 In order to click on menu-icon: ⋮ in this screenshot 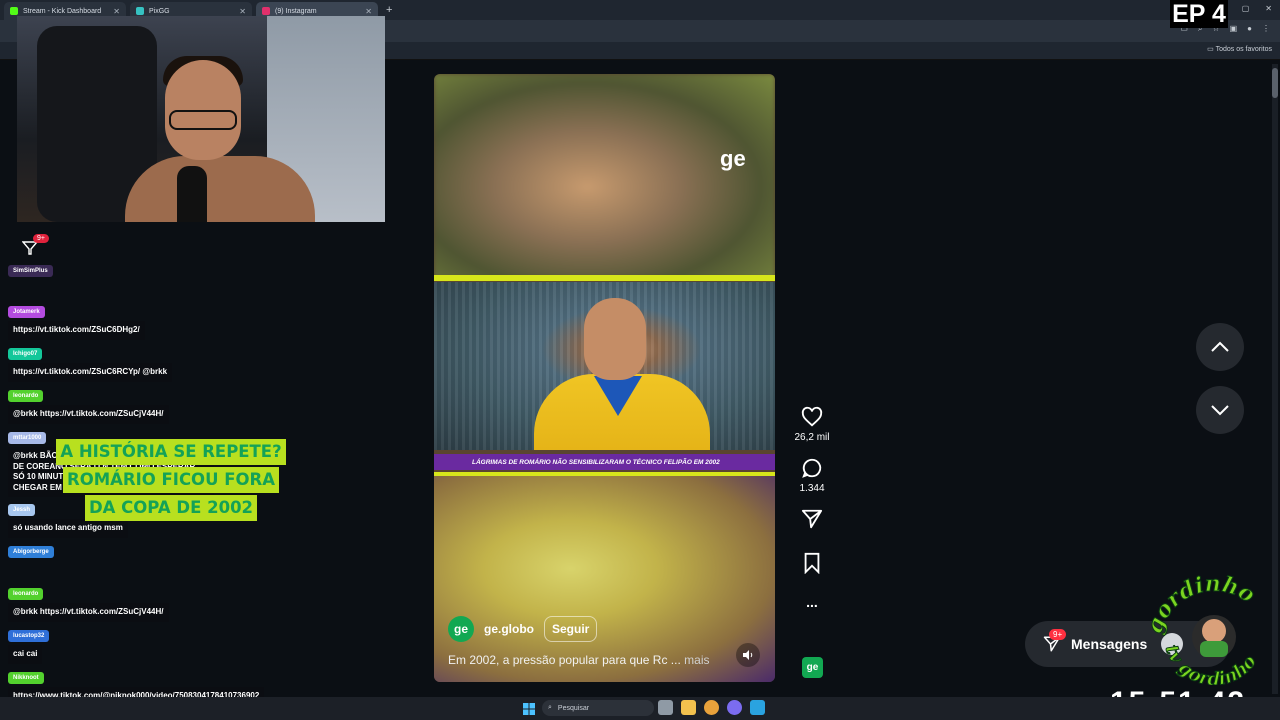, I will do `click(1266, 29)`.